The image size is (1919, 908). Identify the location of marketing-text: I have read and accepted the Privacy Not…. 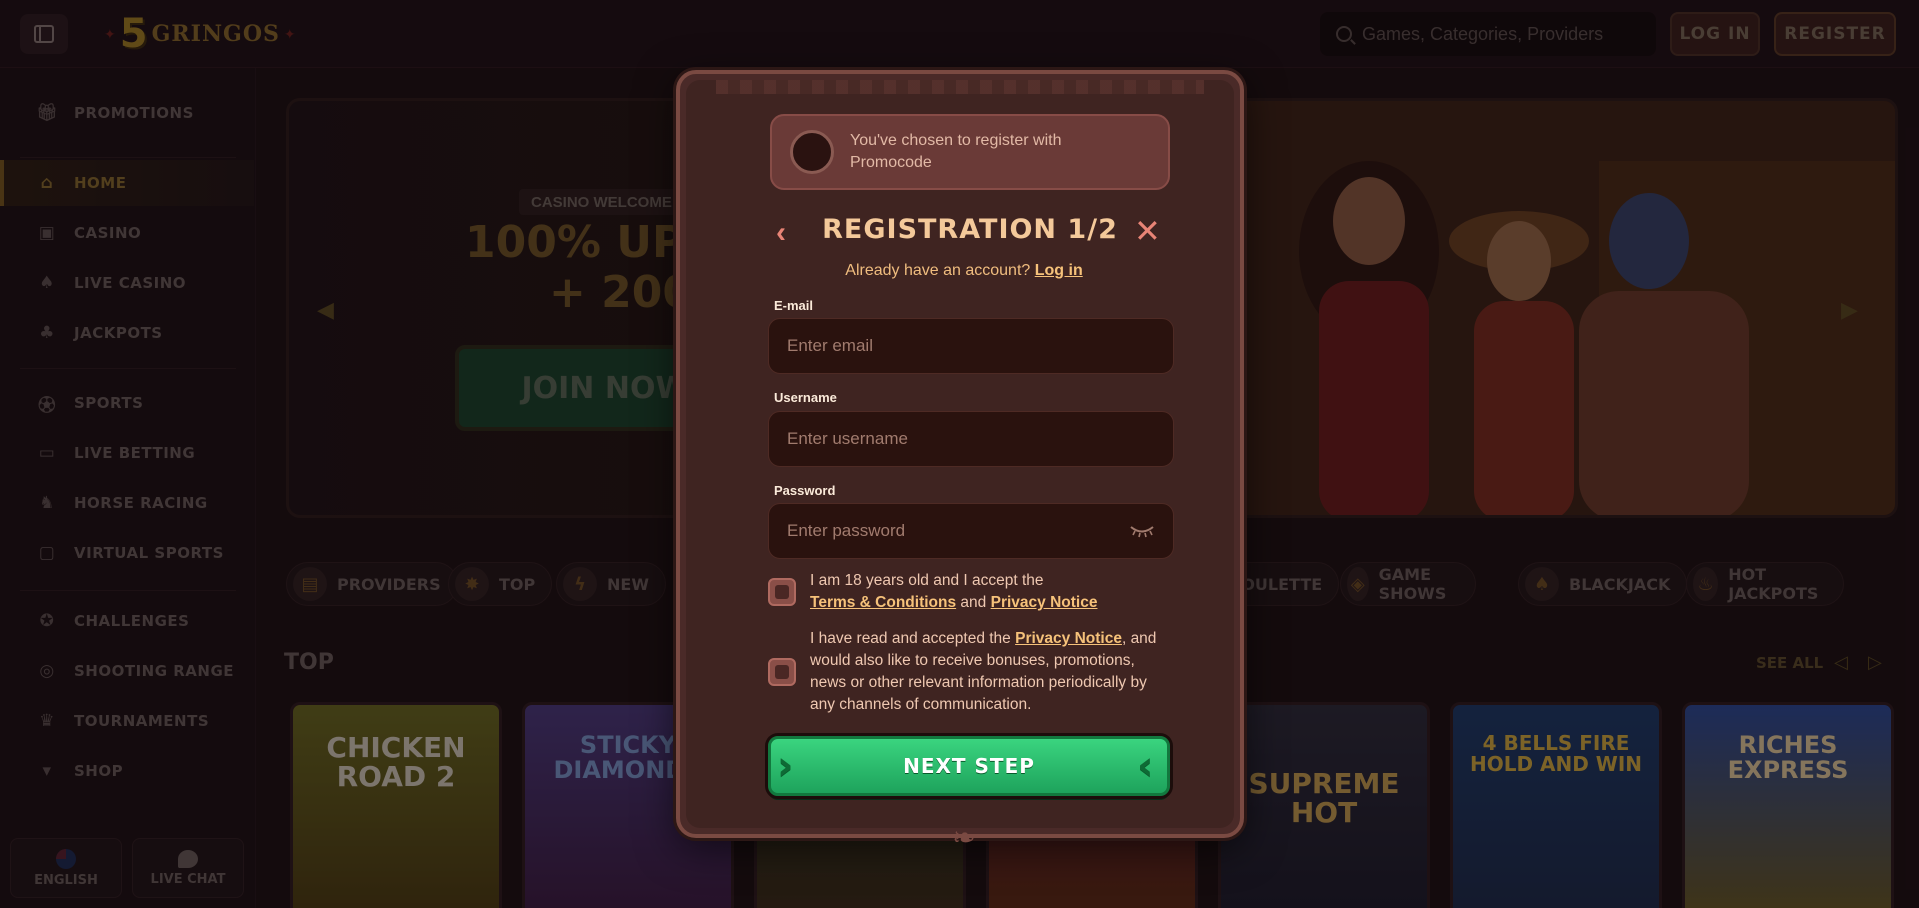
(989, 672).